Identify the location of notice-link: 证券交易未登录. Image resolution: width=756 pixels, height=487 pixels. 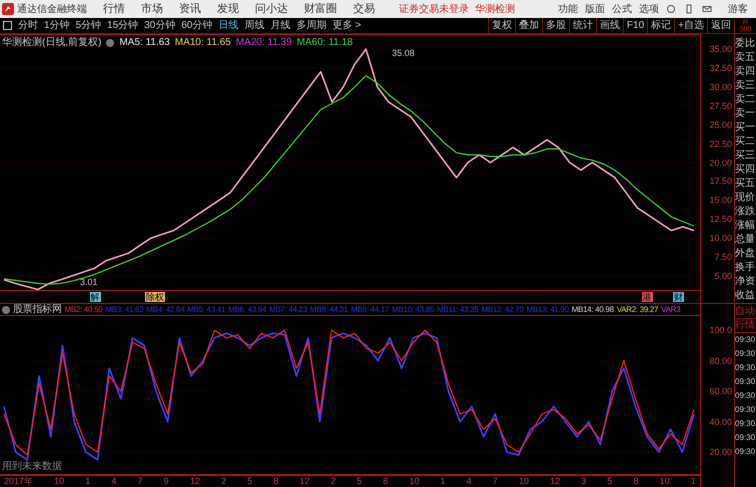
(434, 9).